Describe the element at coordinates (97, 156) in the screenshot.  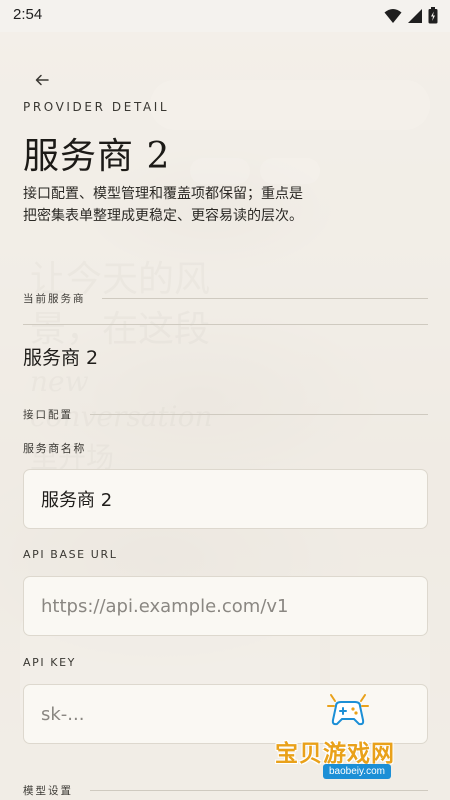
I see `page-title: 服务商 2` at that location.